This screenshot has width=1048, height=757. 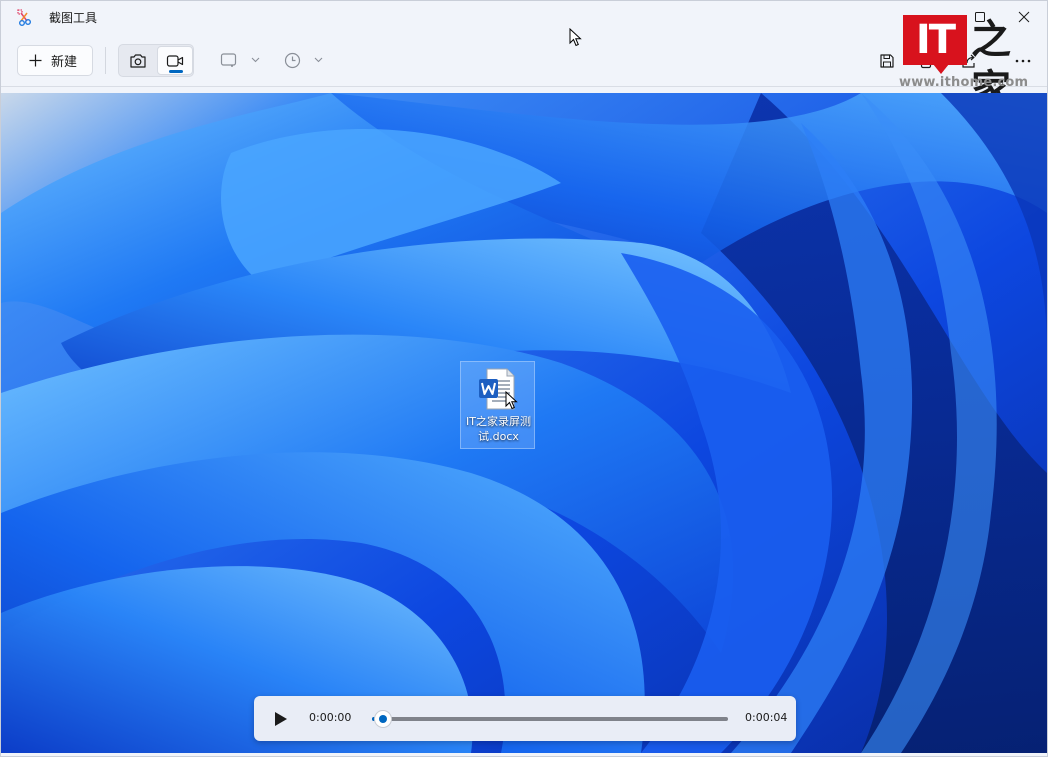 I want to click on toolbar: 新建, so click(x=524, y=60).